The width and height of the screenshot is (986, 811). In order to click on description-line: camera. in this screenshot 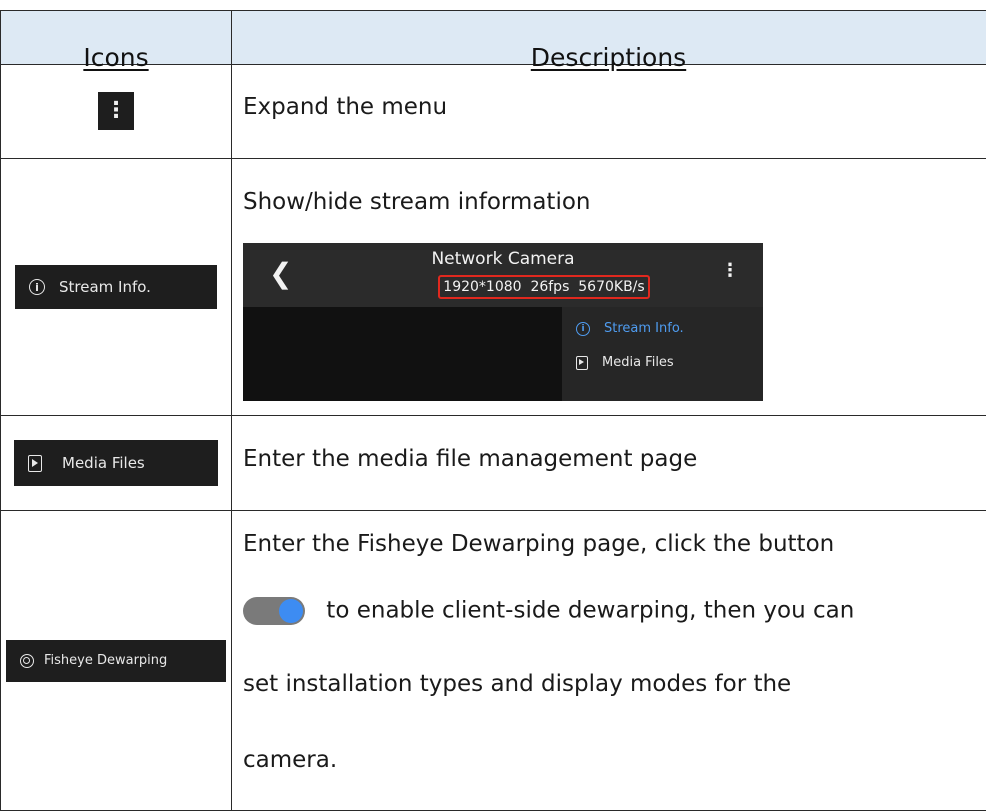, I will do `click(290, 760)`.